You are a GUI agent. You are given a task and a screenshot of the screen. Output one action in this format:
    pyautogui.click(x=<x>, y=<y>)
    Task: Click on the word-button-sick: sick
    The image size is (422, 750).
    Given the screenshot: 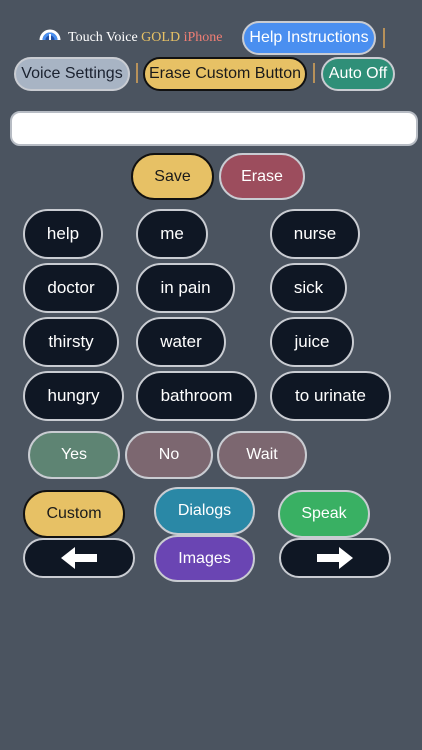 What is the action you would take?
    pyautogui.click(x=308, y=288)
    